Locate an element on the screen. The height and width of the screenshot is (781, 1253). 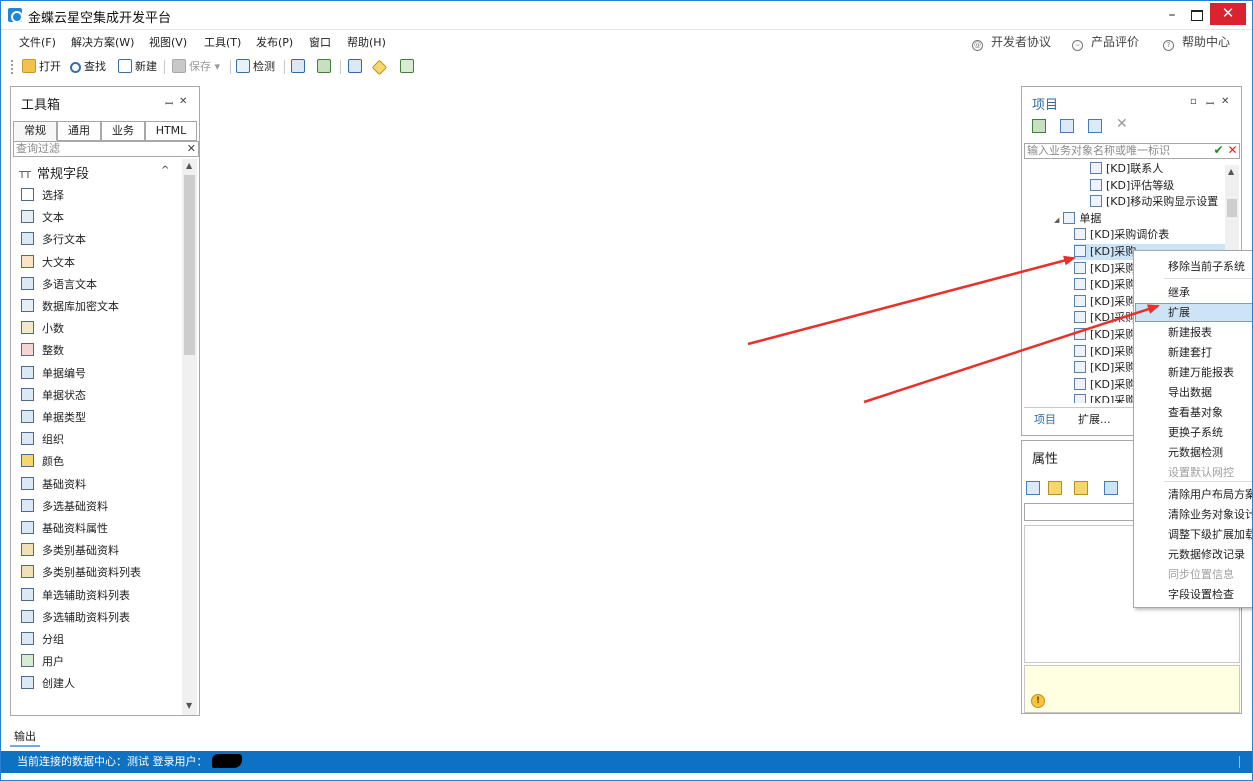
close-button: ✕ is located at coordinates (1228, 14).